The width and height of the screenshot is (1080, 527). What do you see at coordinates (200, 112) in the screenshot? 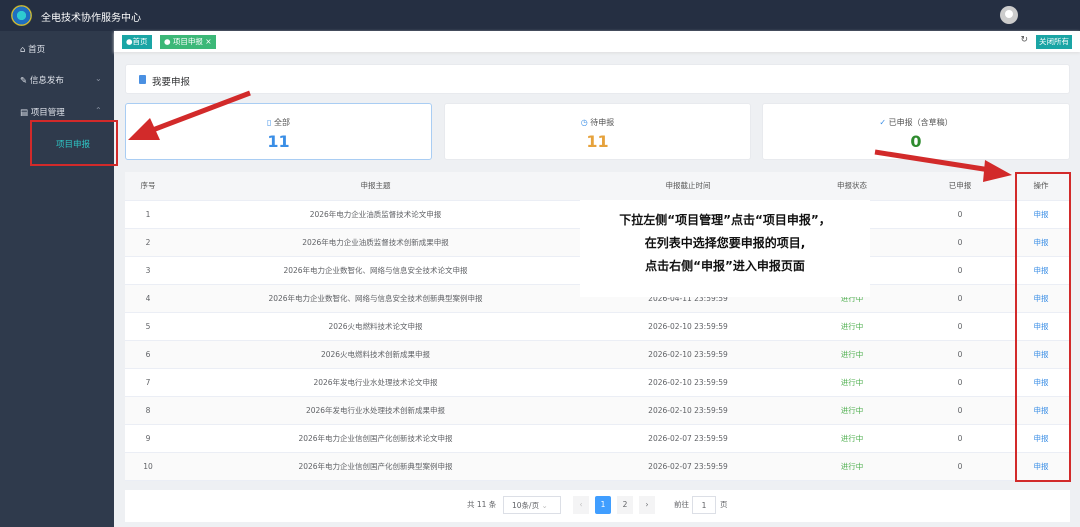
I see `arrow-left` at bounding box center [200, 112].